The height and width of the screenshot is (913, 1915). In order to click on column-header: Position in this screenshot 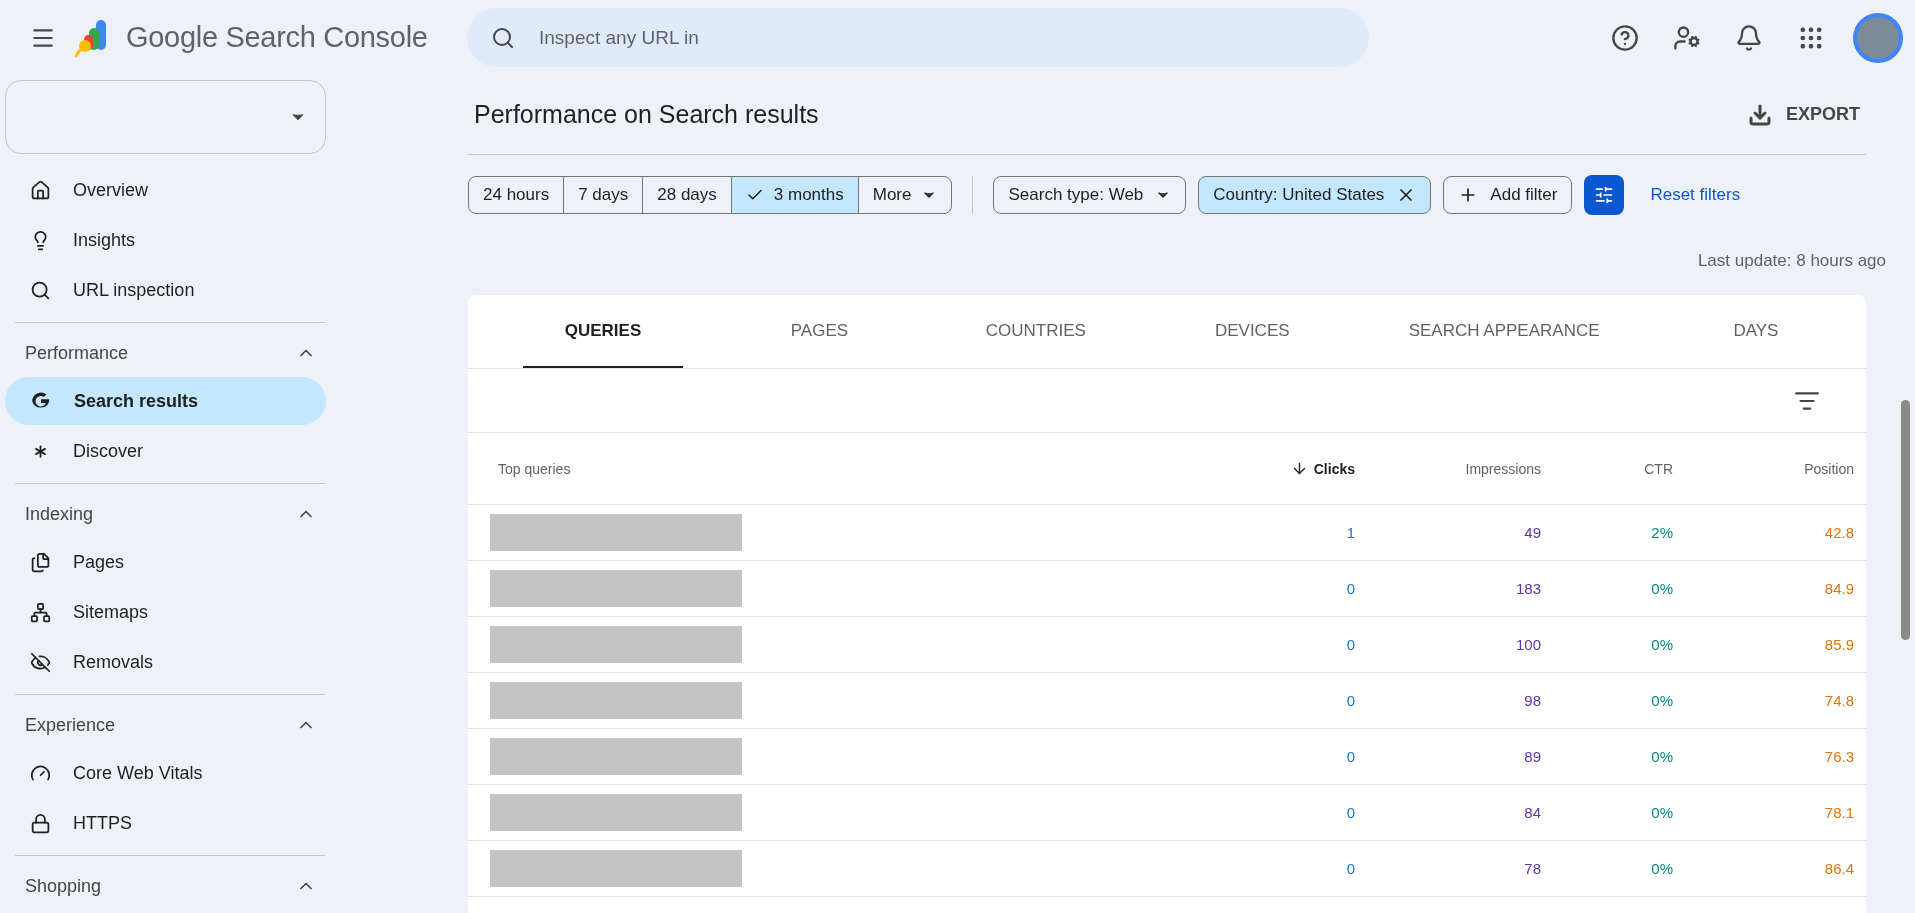, I will do `click(1829, 468)`.